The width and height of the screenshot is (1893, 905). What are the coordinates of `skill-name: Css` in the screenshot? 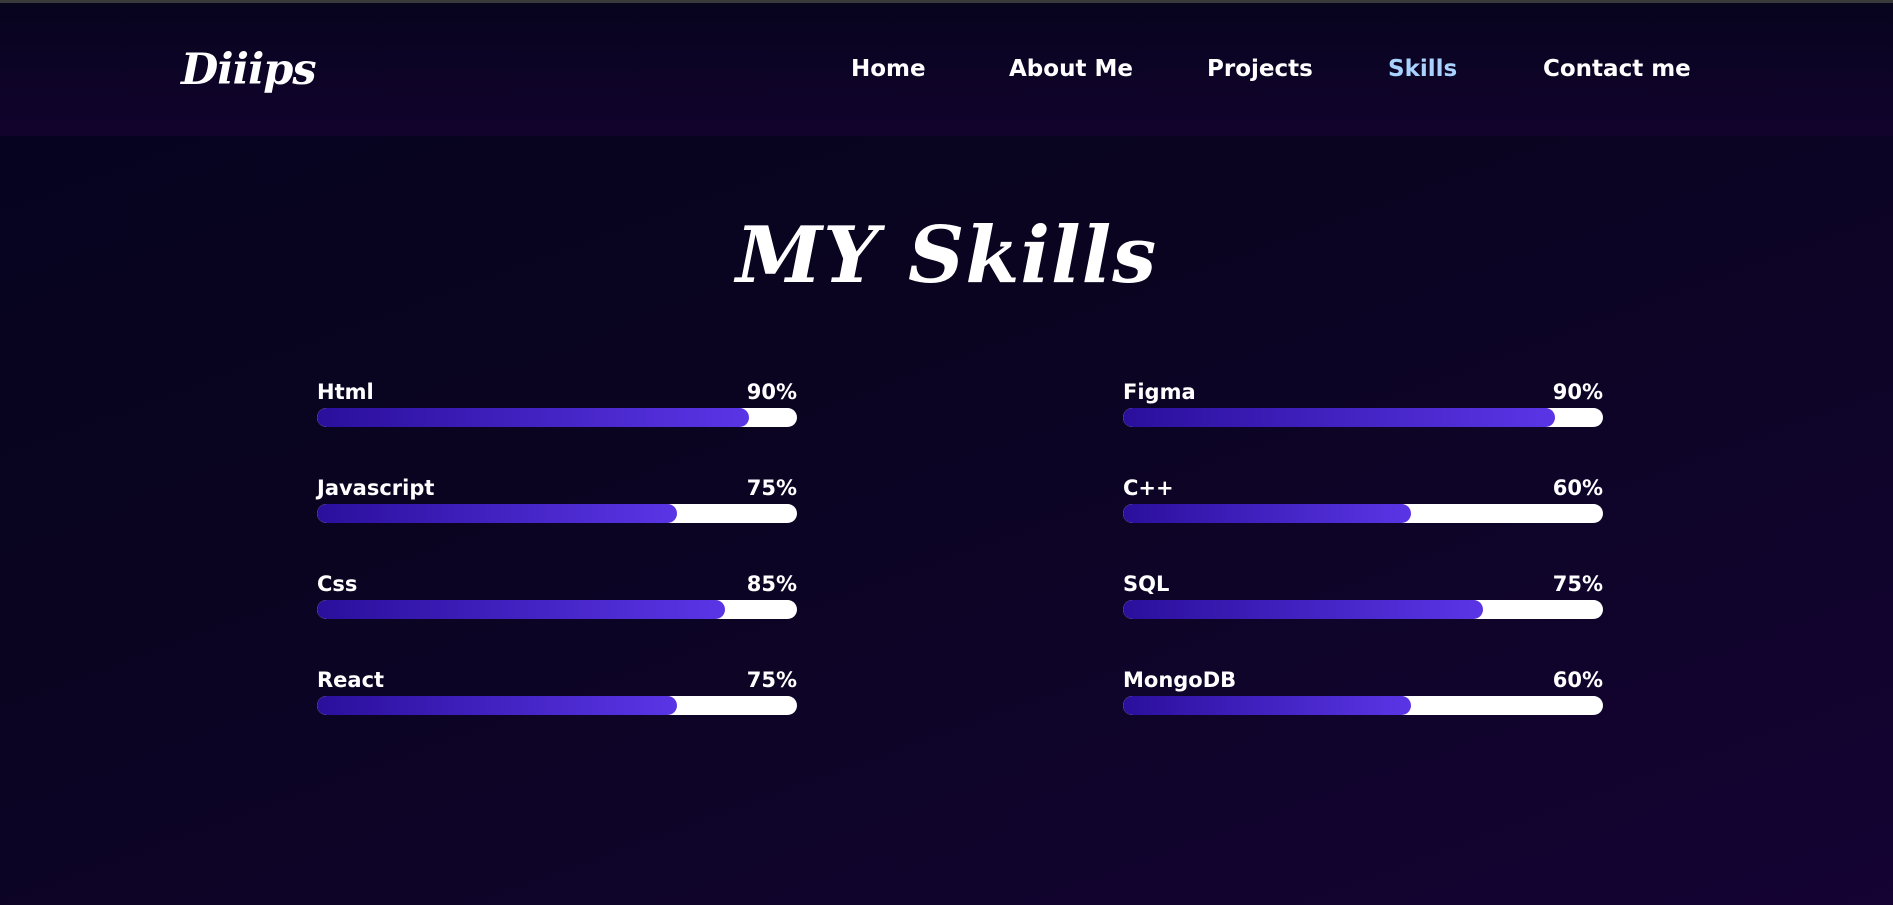 It's located at (337, 584).